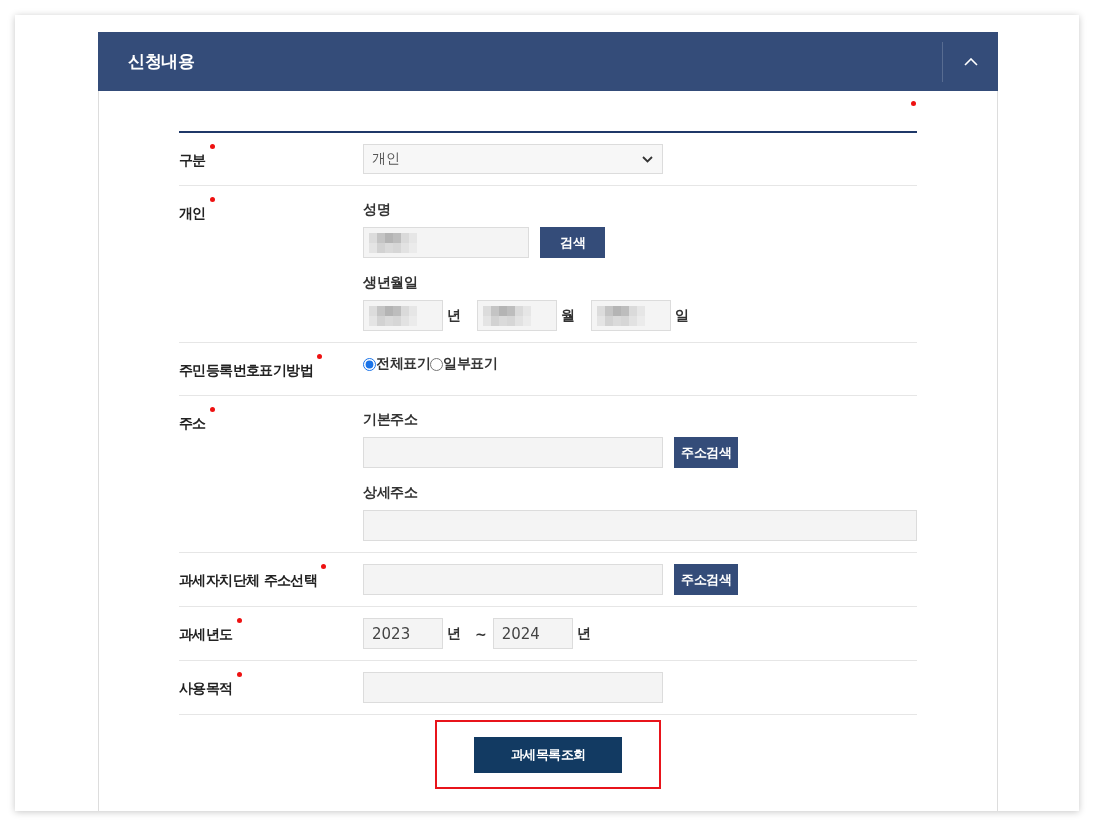  I want to click on field-label: 개인, so click(192, 213).